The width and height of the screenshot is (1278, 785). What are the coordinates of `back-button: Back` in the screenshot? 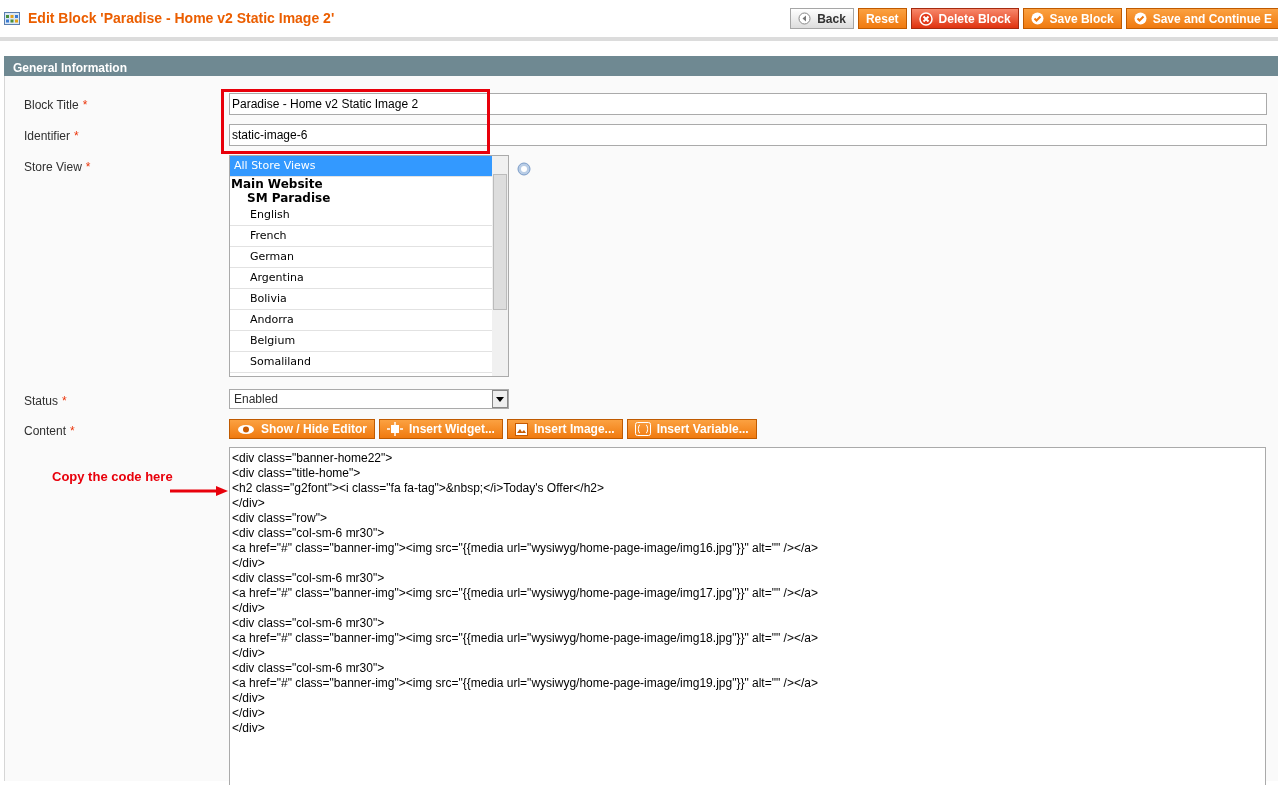 It's located at (822, 18).